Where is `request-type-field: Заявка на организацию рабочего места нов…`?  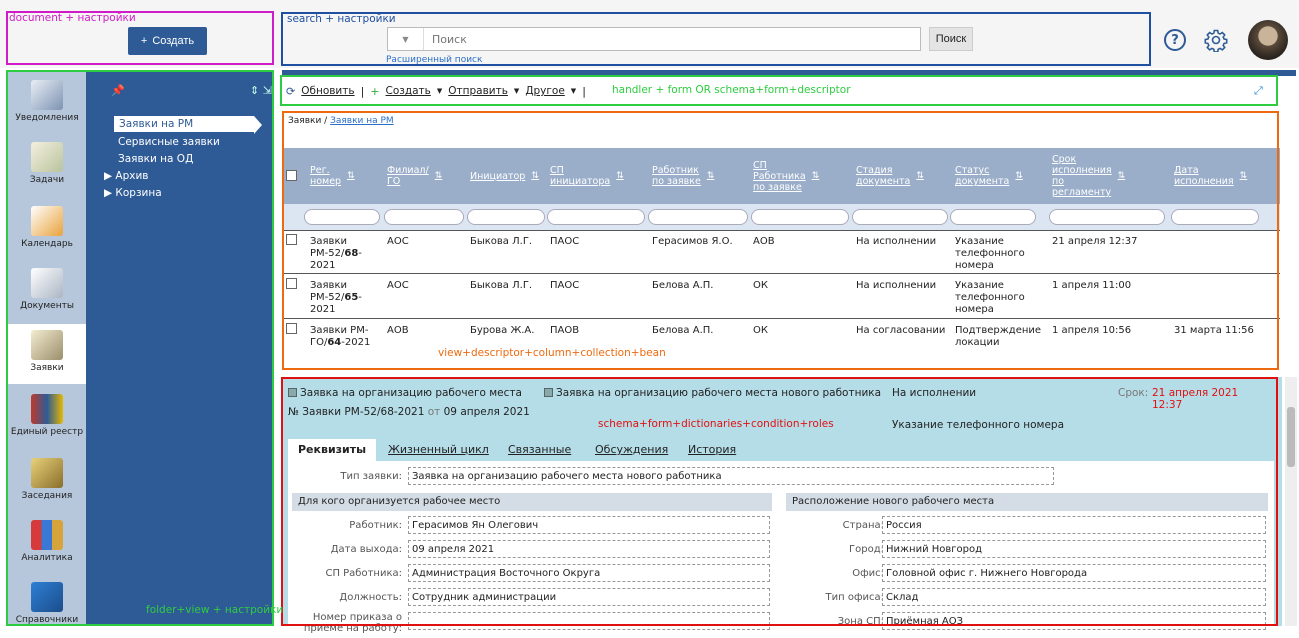 request-type-field: Заявка на организацию рабочего места нов… is located at coordinates (731, 476).